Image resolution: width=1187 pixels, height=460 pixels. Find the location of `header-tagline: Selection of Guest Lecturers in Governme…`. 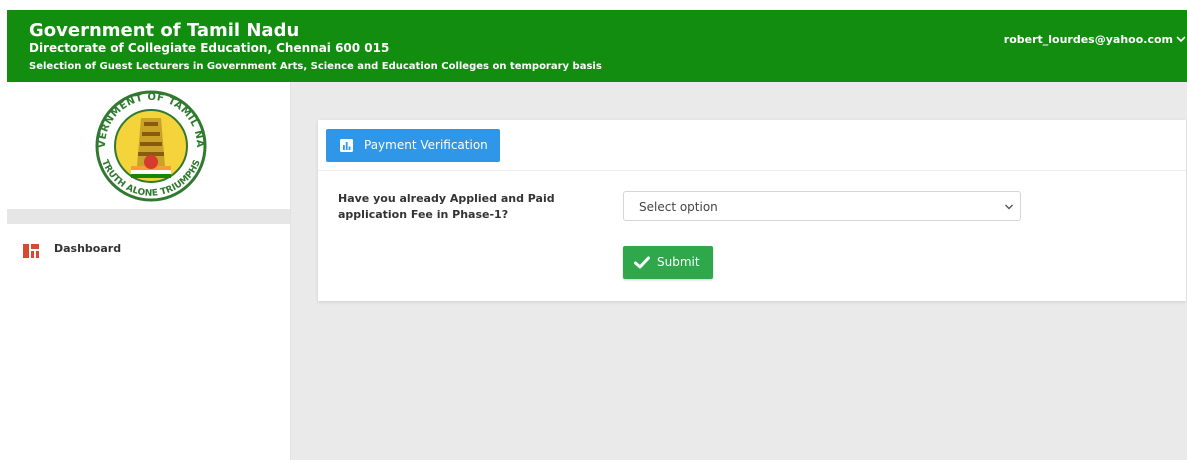

header-tagline: Selection of Guest Lecturers in Governme… is located at coordinates (315, 66).